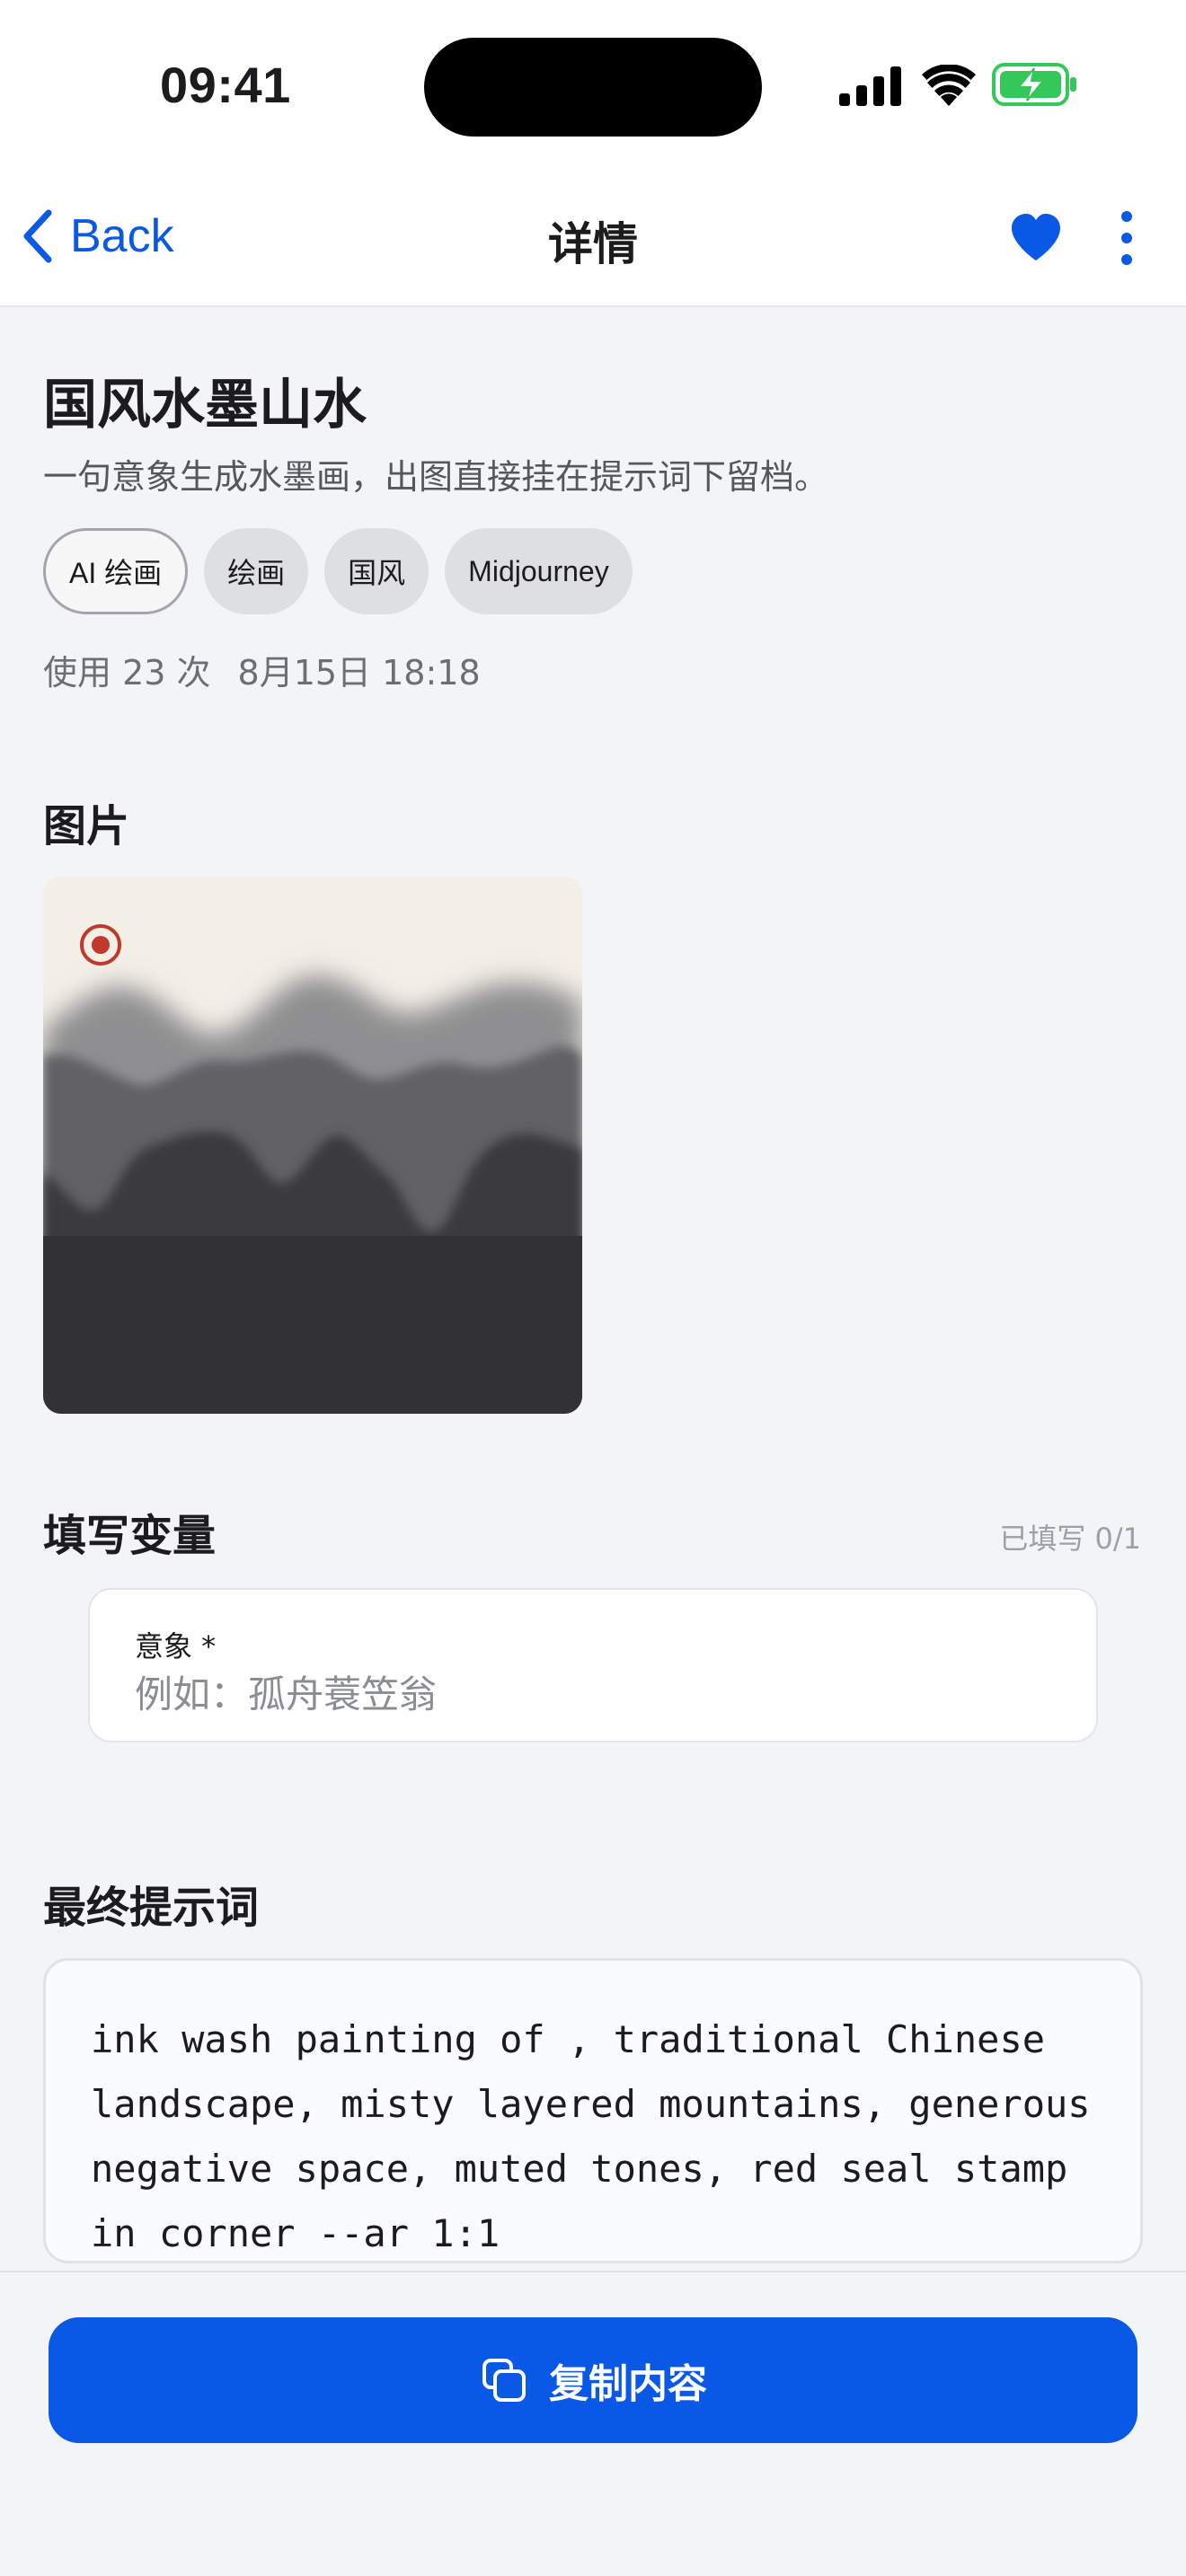 The width and height of the screenshot is (1186, 2576). I want to click on variables-section-title: 填写变量, so click(130, 1536).